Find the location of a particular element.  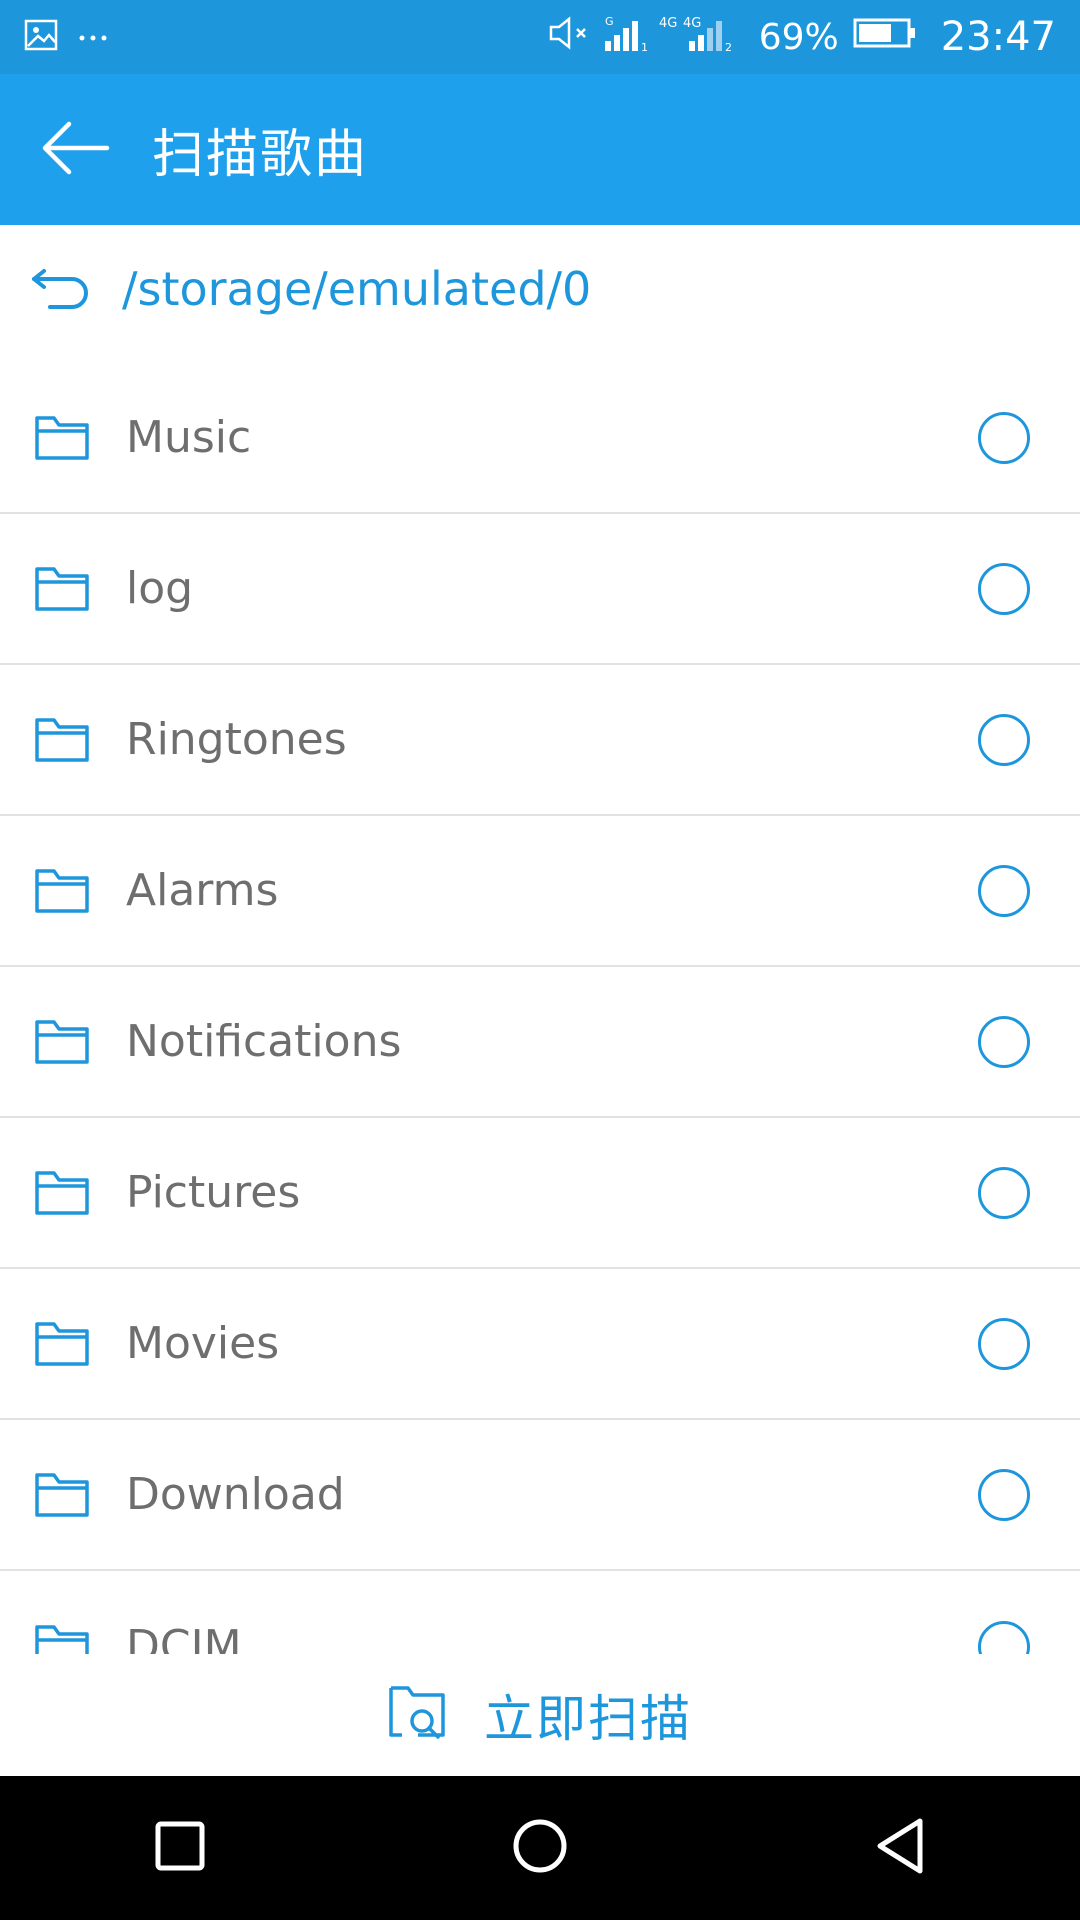

status-bar: G 1 4G 4G 2 69% 23:47 is located at coordinates (540, 37).